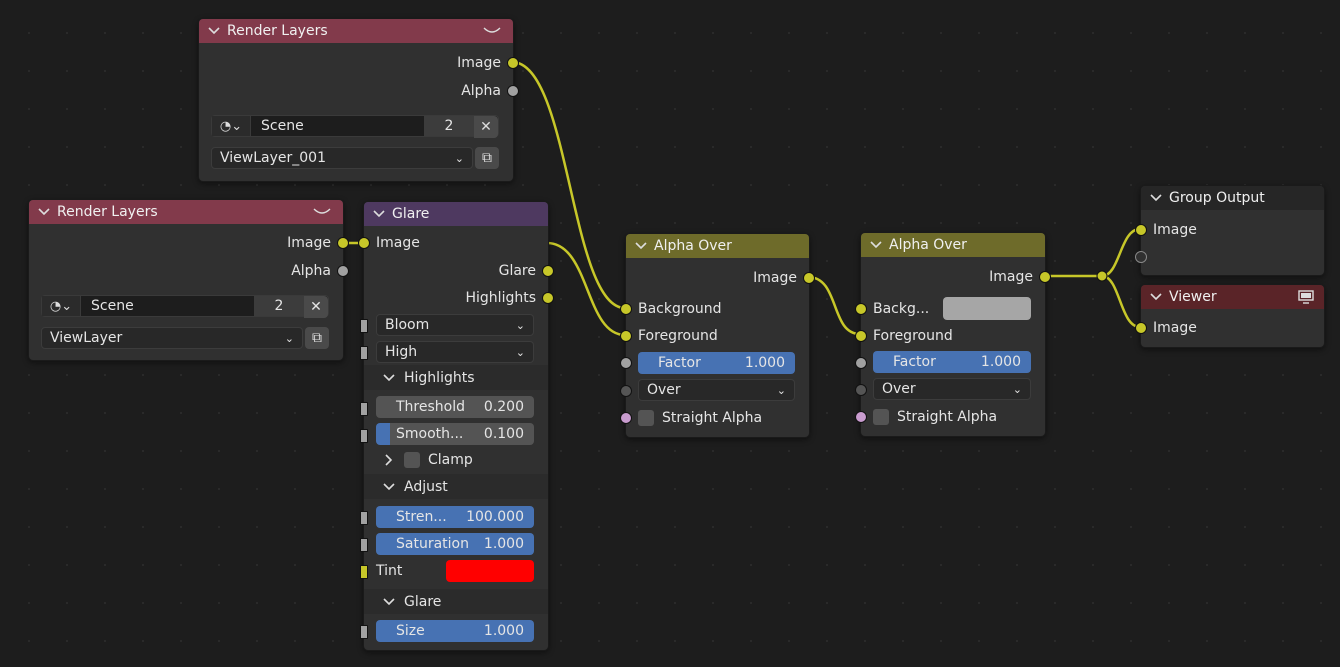  What do you see at coordinates (1232, 198) in the screenshot?
I see `node-header: Group Output` at bounding box center [1232, 198].